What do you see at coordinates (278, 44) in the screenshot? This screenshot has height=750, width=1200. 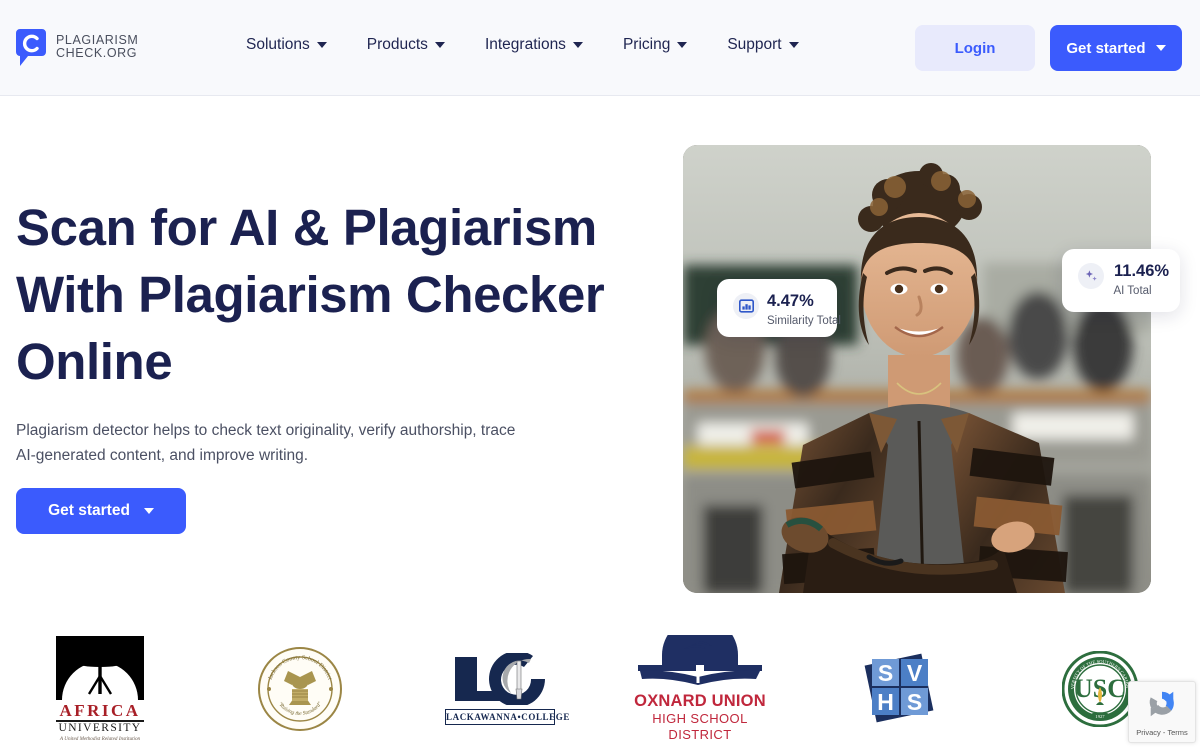 I see `nav-label-solutions: Solutions` at bounding box center [278, 44].